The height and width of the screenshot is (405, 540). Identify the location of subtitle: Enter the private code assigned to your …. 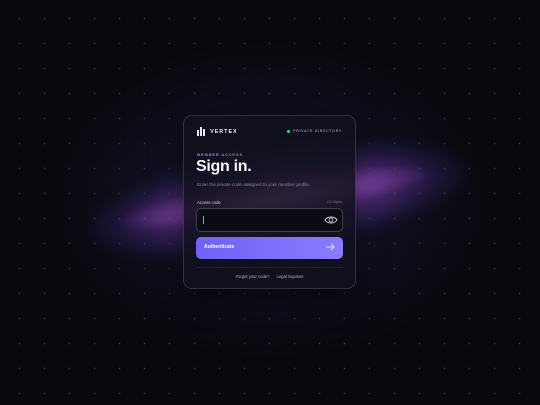
(254, 184).